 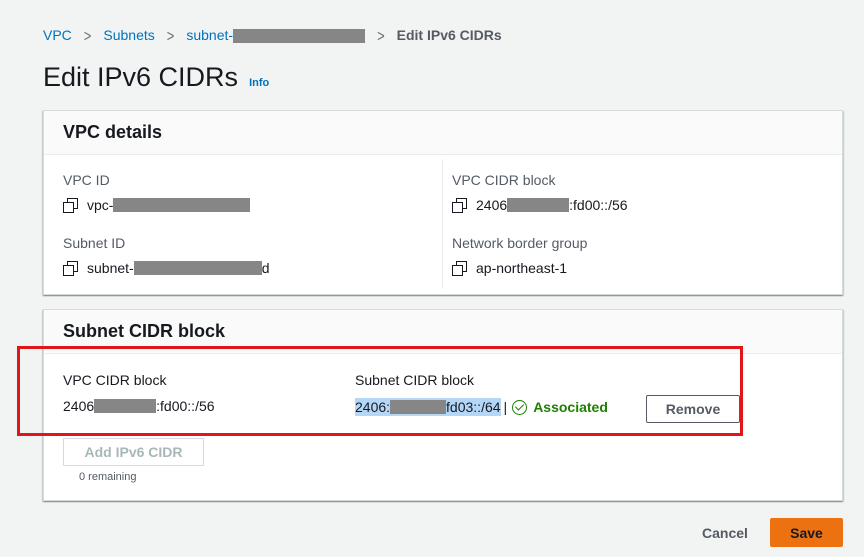 I want to click on vpc-cidr-suffix: :fd00::/56, so click(x=598, y=205).